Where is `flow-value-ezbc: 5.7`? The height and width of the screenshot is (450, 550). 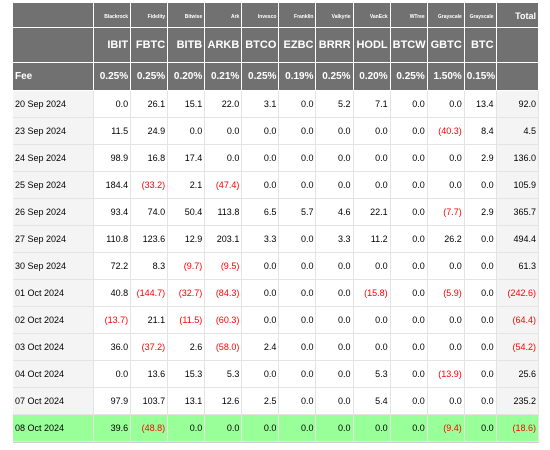 flow-value-ezbc: 5.7 is located at coordinates (297, 212).